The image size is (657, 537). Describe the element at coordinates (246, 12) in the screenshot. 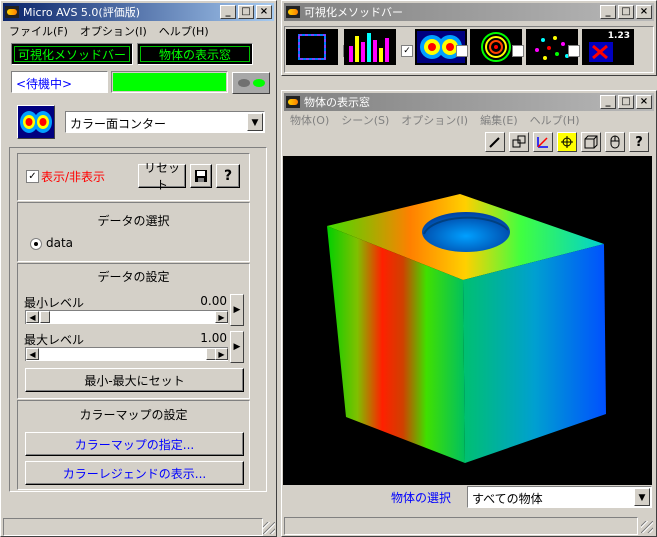

I see `maximize-icon: □` at that location.